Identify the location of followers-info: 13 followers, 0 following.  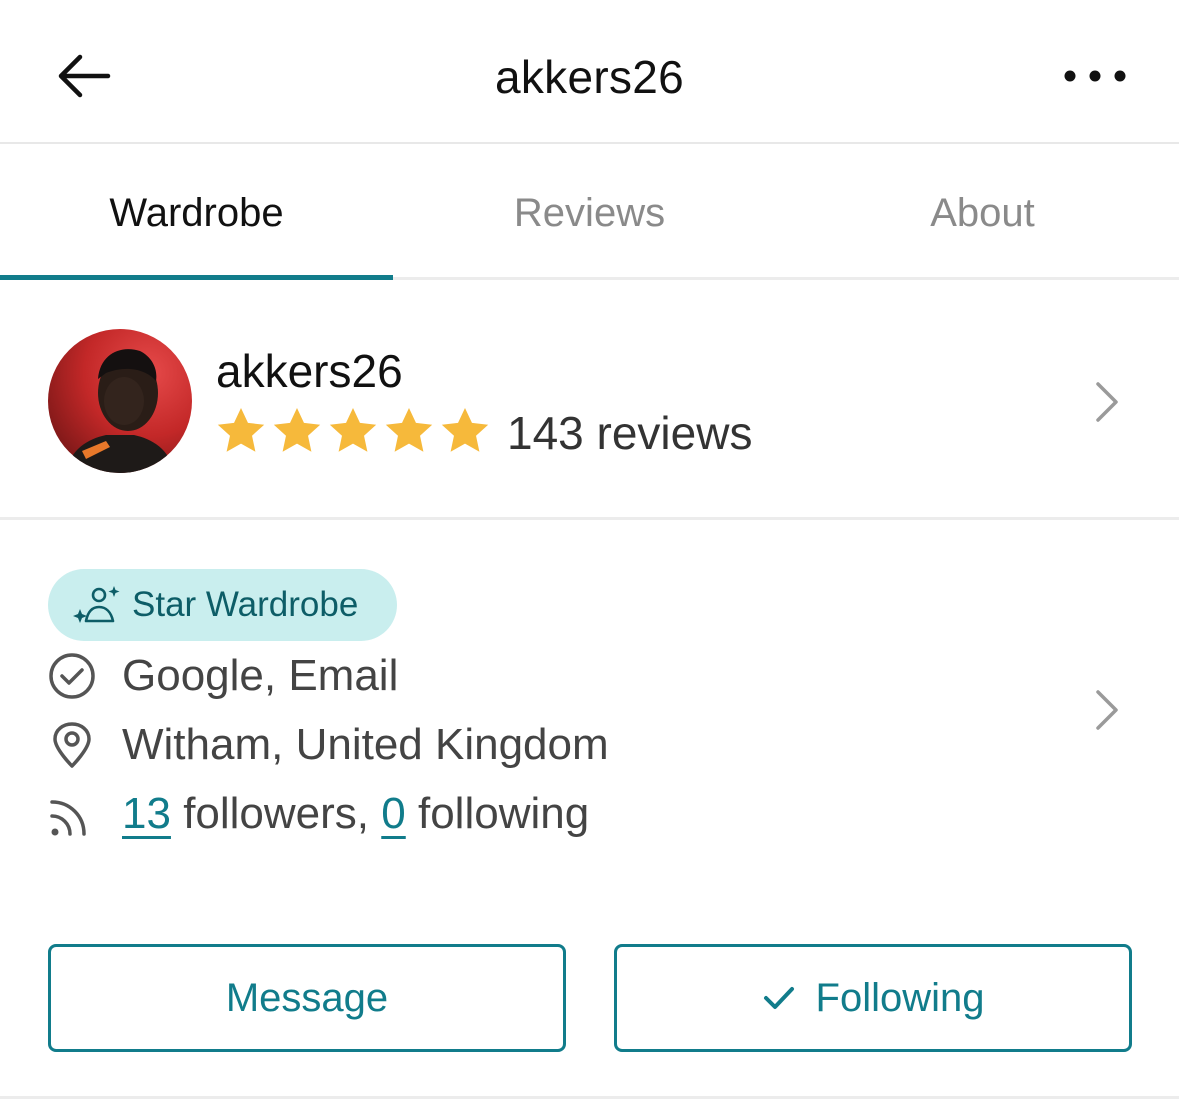
(318, 814).